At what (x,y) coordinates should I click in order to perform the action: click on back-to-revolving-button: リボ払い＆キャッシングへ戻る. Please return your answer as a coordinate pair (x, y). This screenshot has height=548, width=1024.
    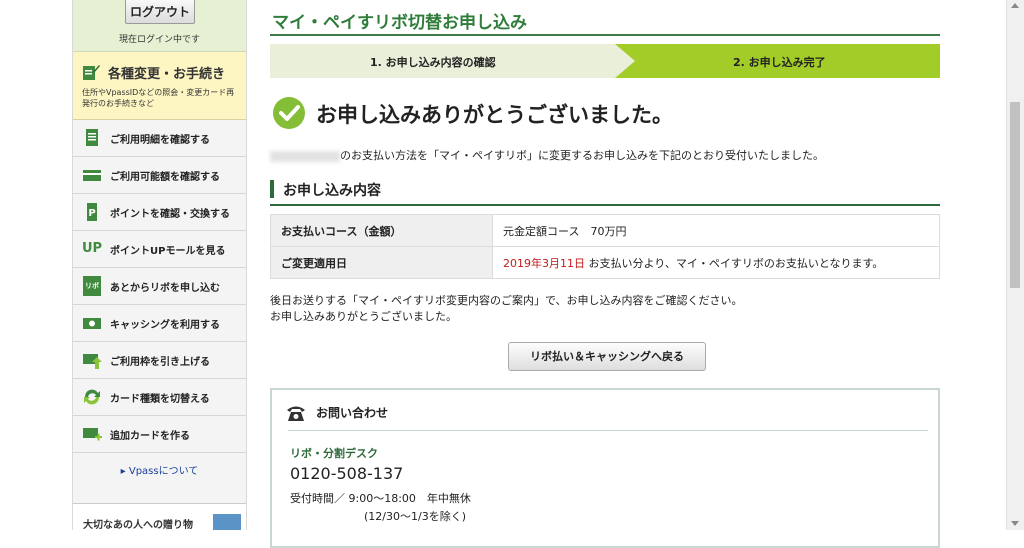
    Looking at the image, I should click on (607, 356).